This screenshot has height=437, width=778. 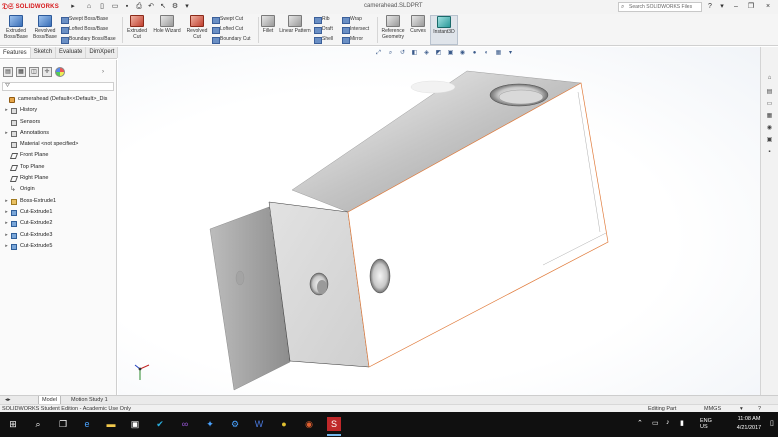 What do you see at coordinates (175, 7) in the screenshot?
I see `rebuild-icon: ⚙` at bounding box center [175, 7].